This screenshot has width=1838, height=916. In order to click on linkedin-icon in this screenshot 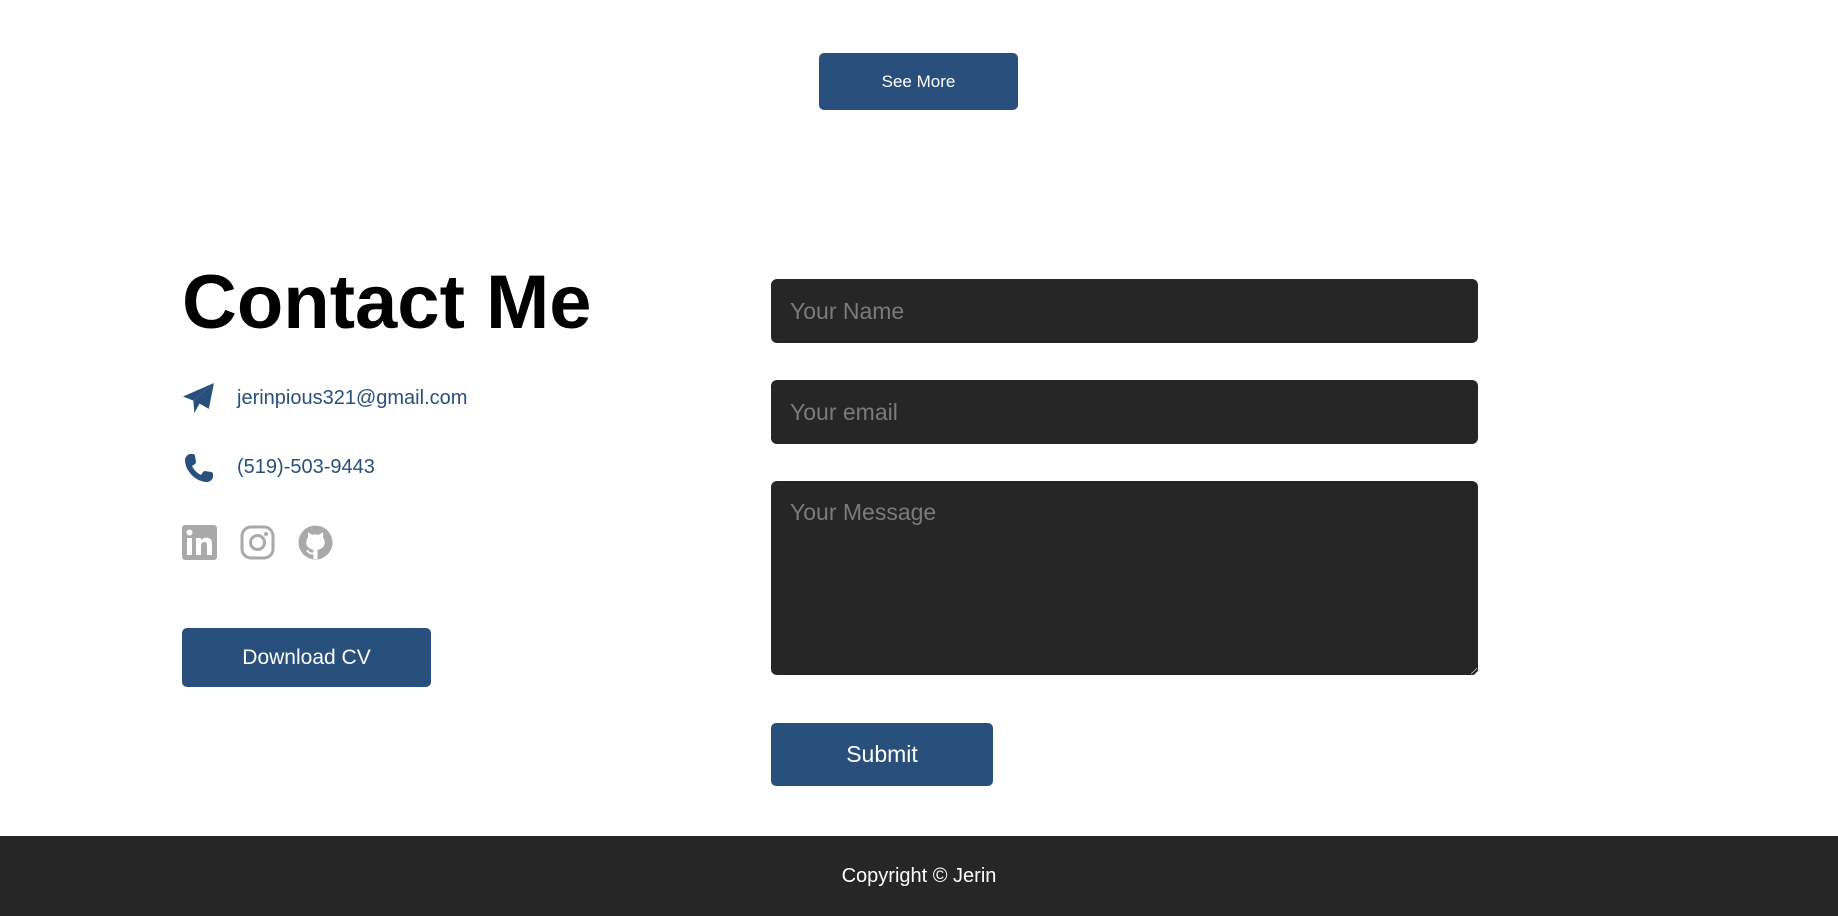, I will do `click(199, 542)`.